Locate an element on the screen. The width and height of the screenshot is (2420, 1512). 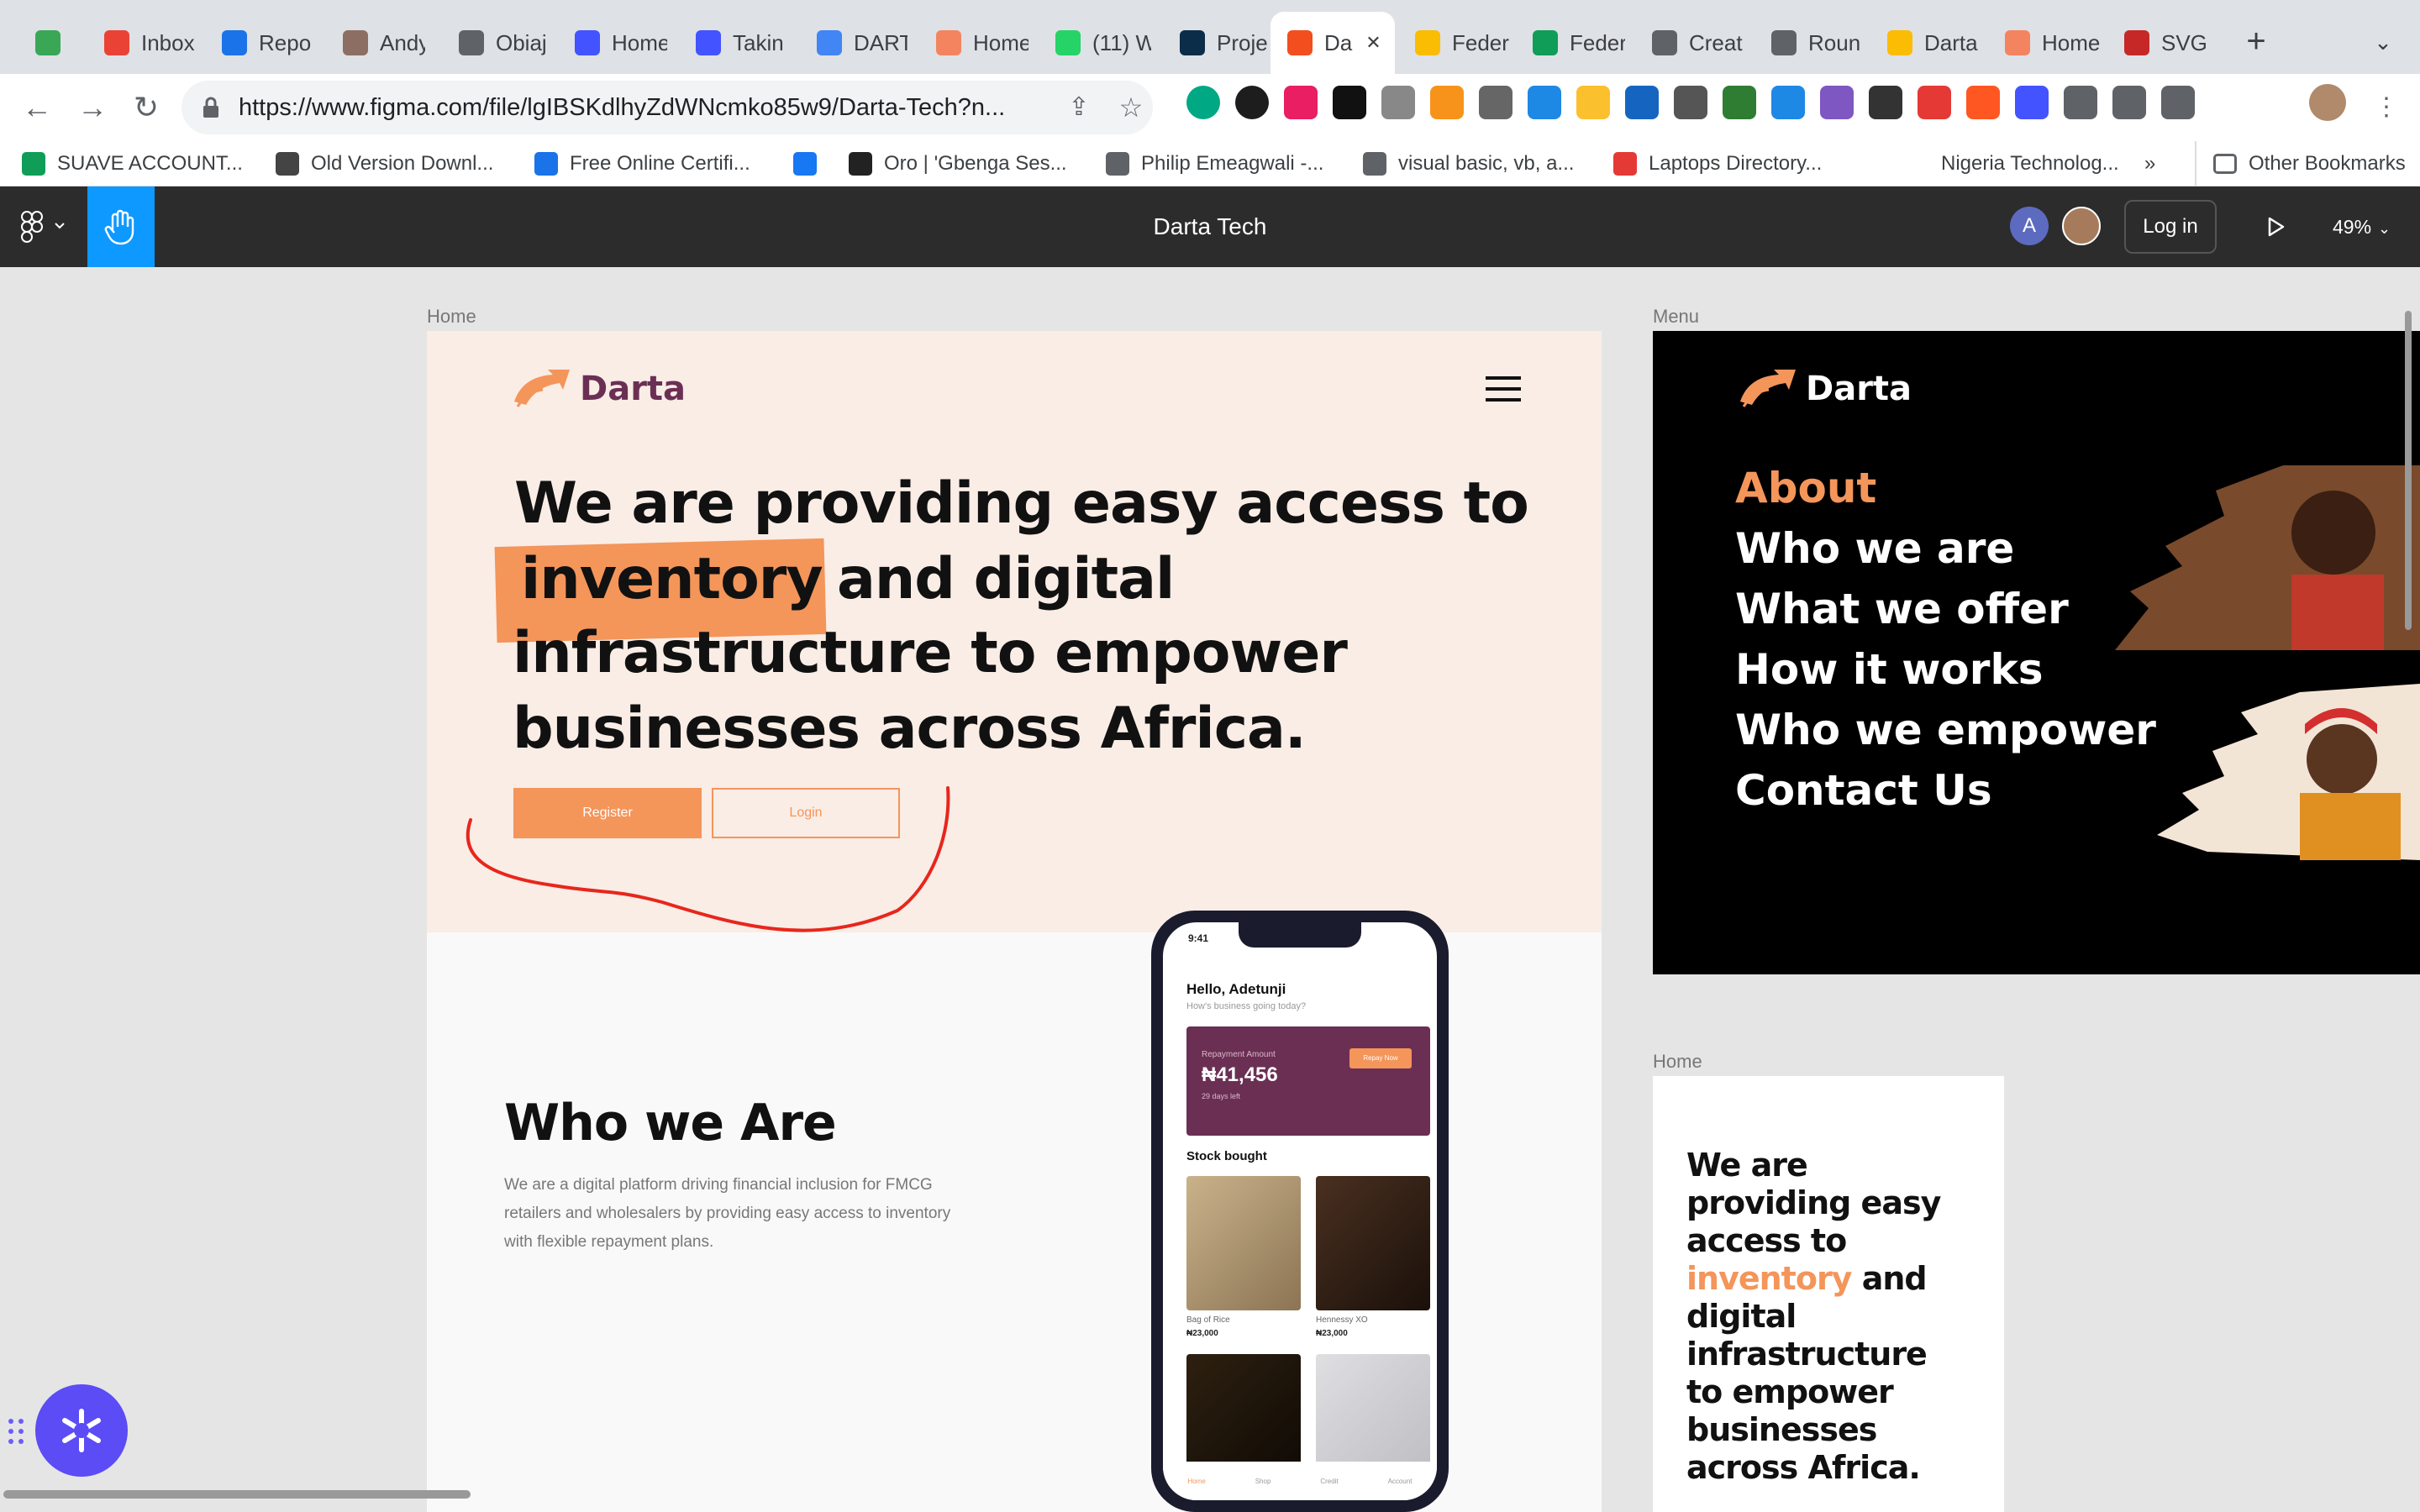
horizontal-scrollbar is located at coordinates (237, 1494).